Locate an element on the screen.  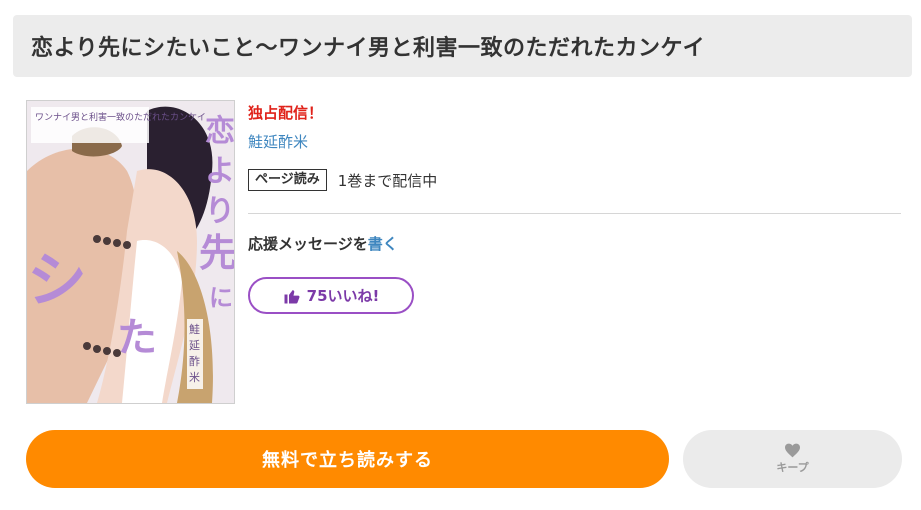
page-title: 恋より先にシたいこと～ワンナイ男と利害一致のただれたカンケイ is located at coordinates (368, 48).